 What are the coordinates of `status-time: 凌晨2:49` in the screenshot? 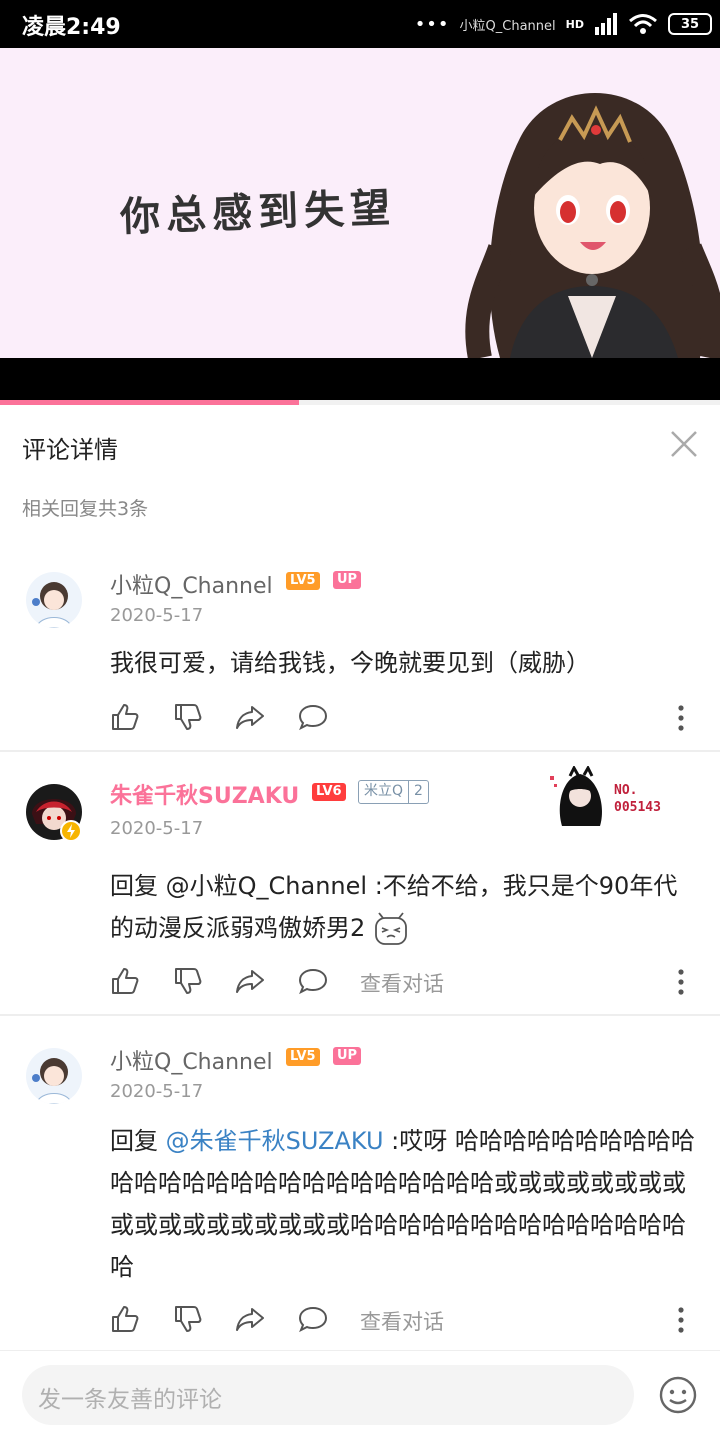 It's located at (71, 27).